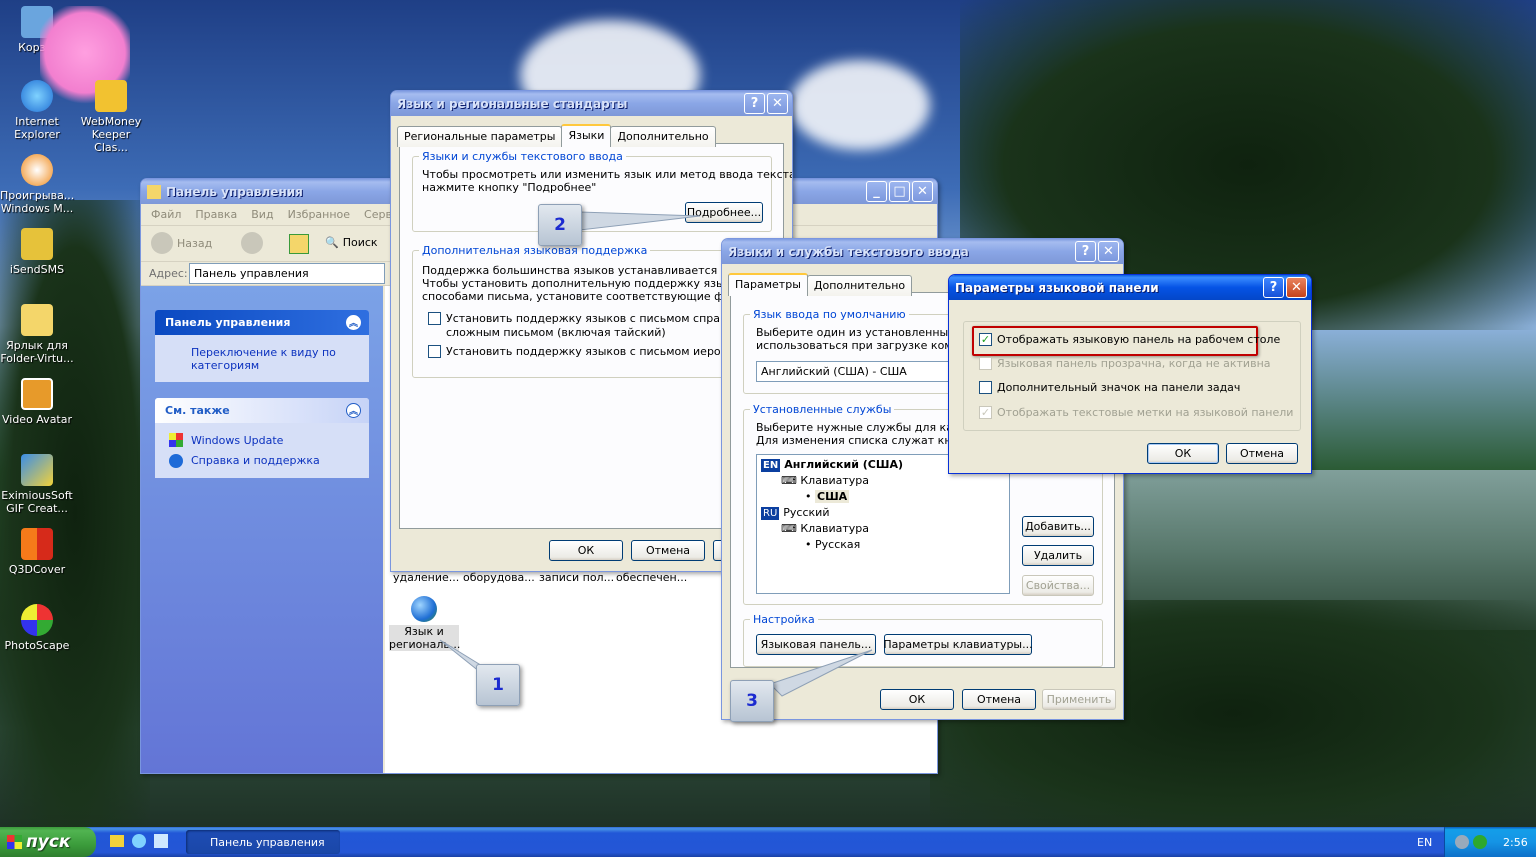 This screenshot has width=1536, height=857. What do you see at coordinates (139, 841) in the screenshot?
I see `quicklaunch-ie-icon` at bounding box center [139, 841].